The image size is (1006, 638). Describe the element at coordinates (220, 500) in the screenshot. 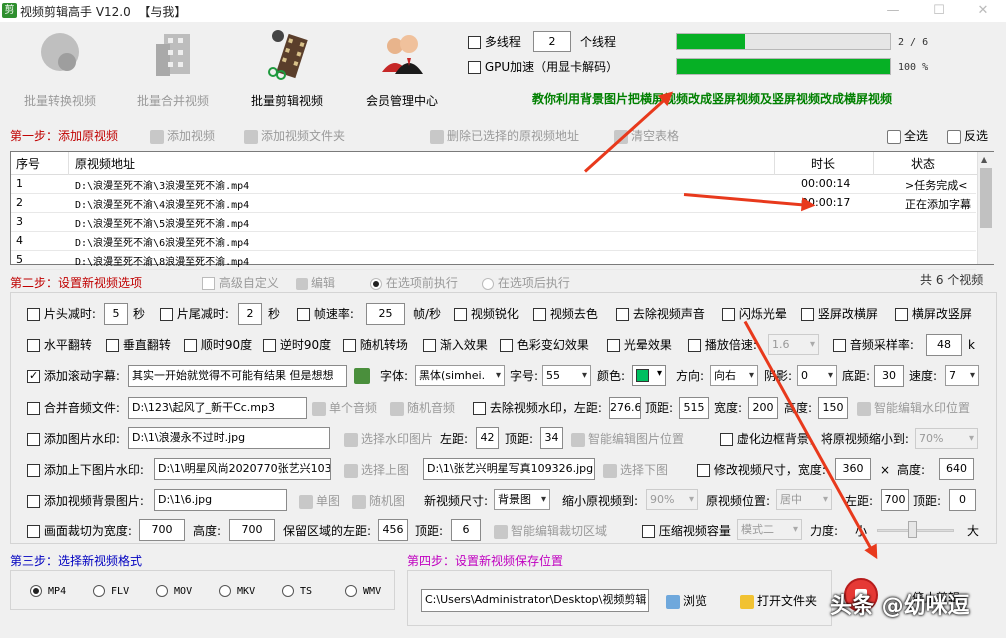

I see `background-path-input: D:\1\6.jpg` at that location.